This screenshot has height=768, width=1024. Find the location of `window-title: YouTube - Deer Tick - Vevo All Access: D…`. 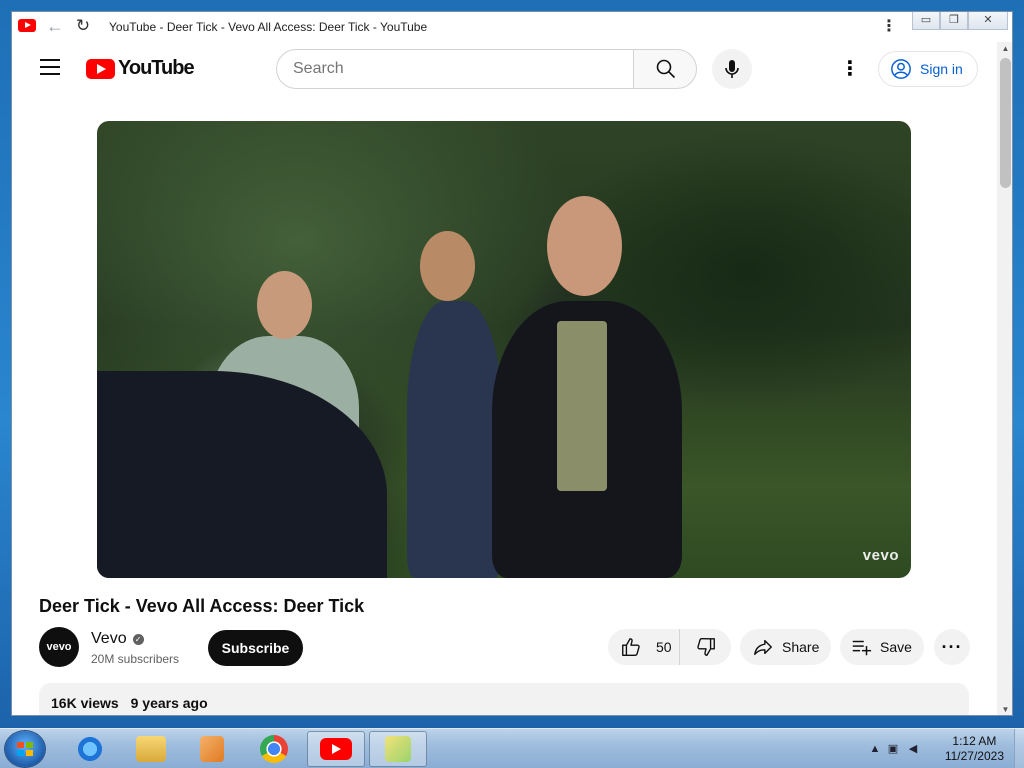

window-title: YouTube - Deer Tick - Vevo All Access: D… is located at coordinates (268, 27).